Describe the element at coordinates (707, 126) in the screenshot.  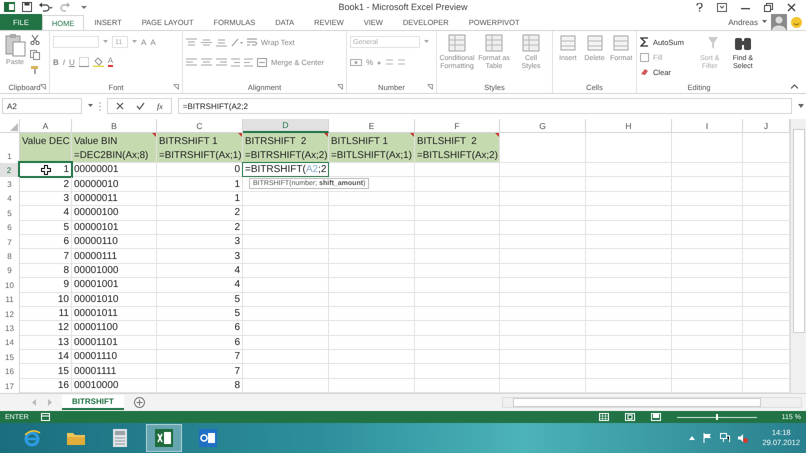
I see `column-header: I` at that location.